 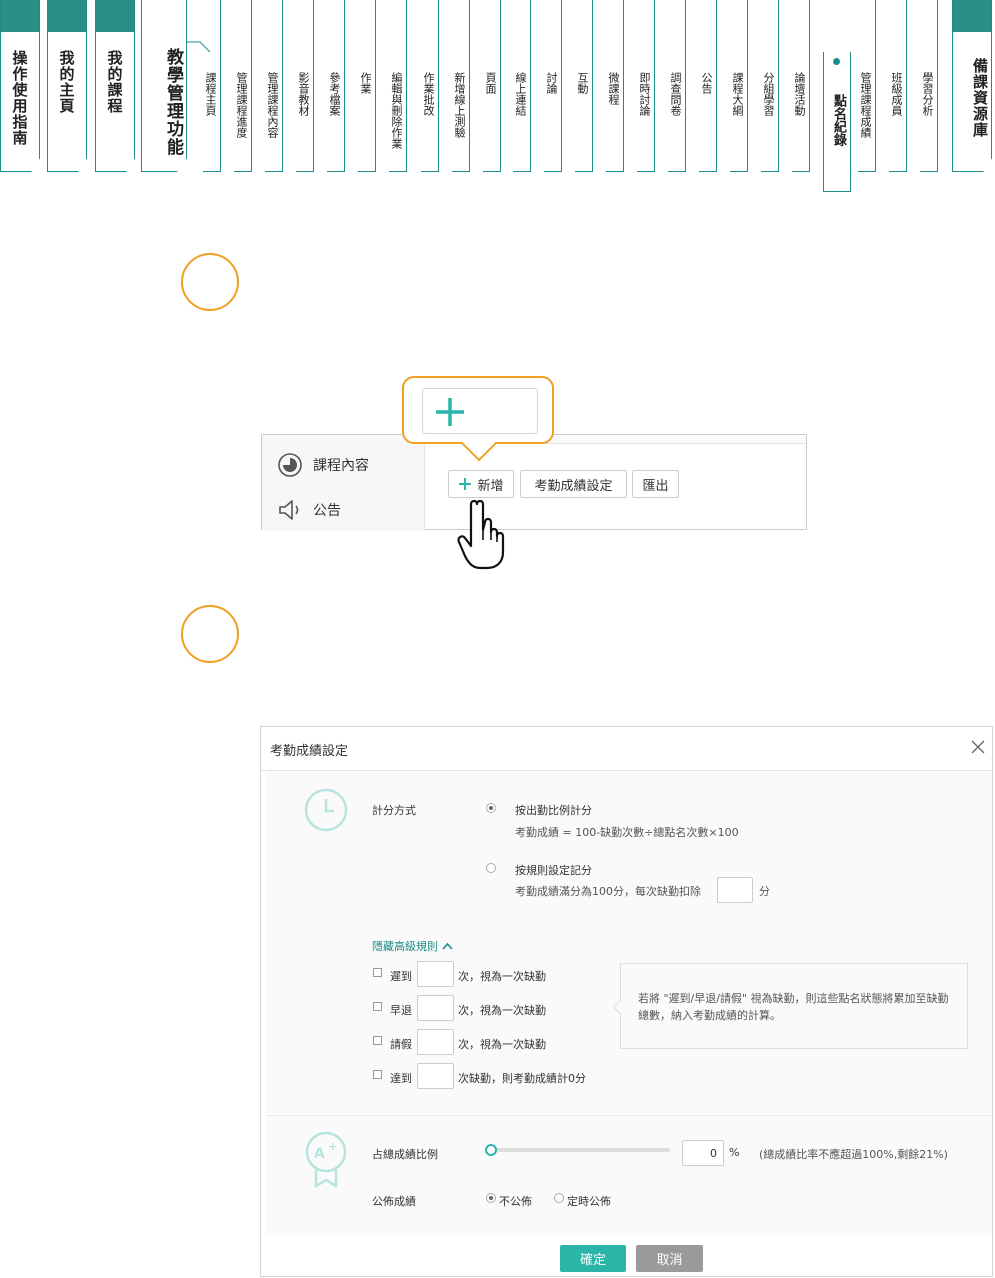 I want to click on sub-tab-item: 參考檔案, so click(x=336, y=86).